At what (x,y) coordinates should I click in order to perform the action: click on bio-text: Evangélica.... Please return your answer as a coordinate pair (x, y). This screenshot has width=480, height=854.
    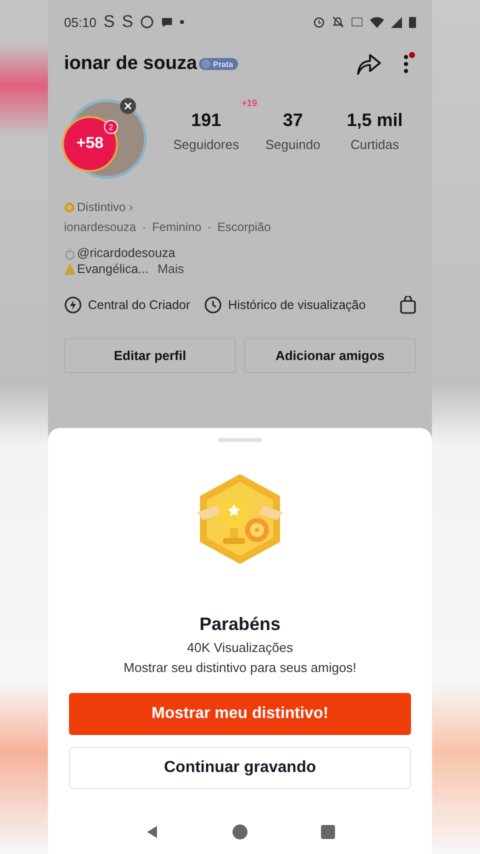
    Looking at the image, I should click on (113, 269).